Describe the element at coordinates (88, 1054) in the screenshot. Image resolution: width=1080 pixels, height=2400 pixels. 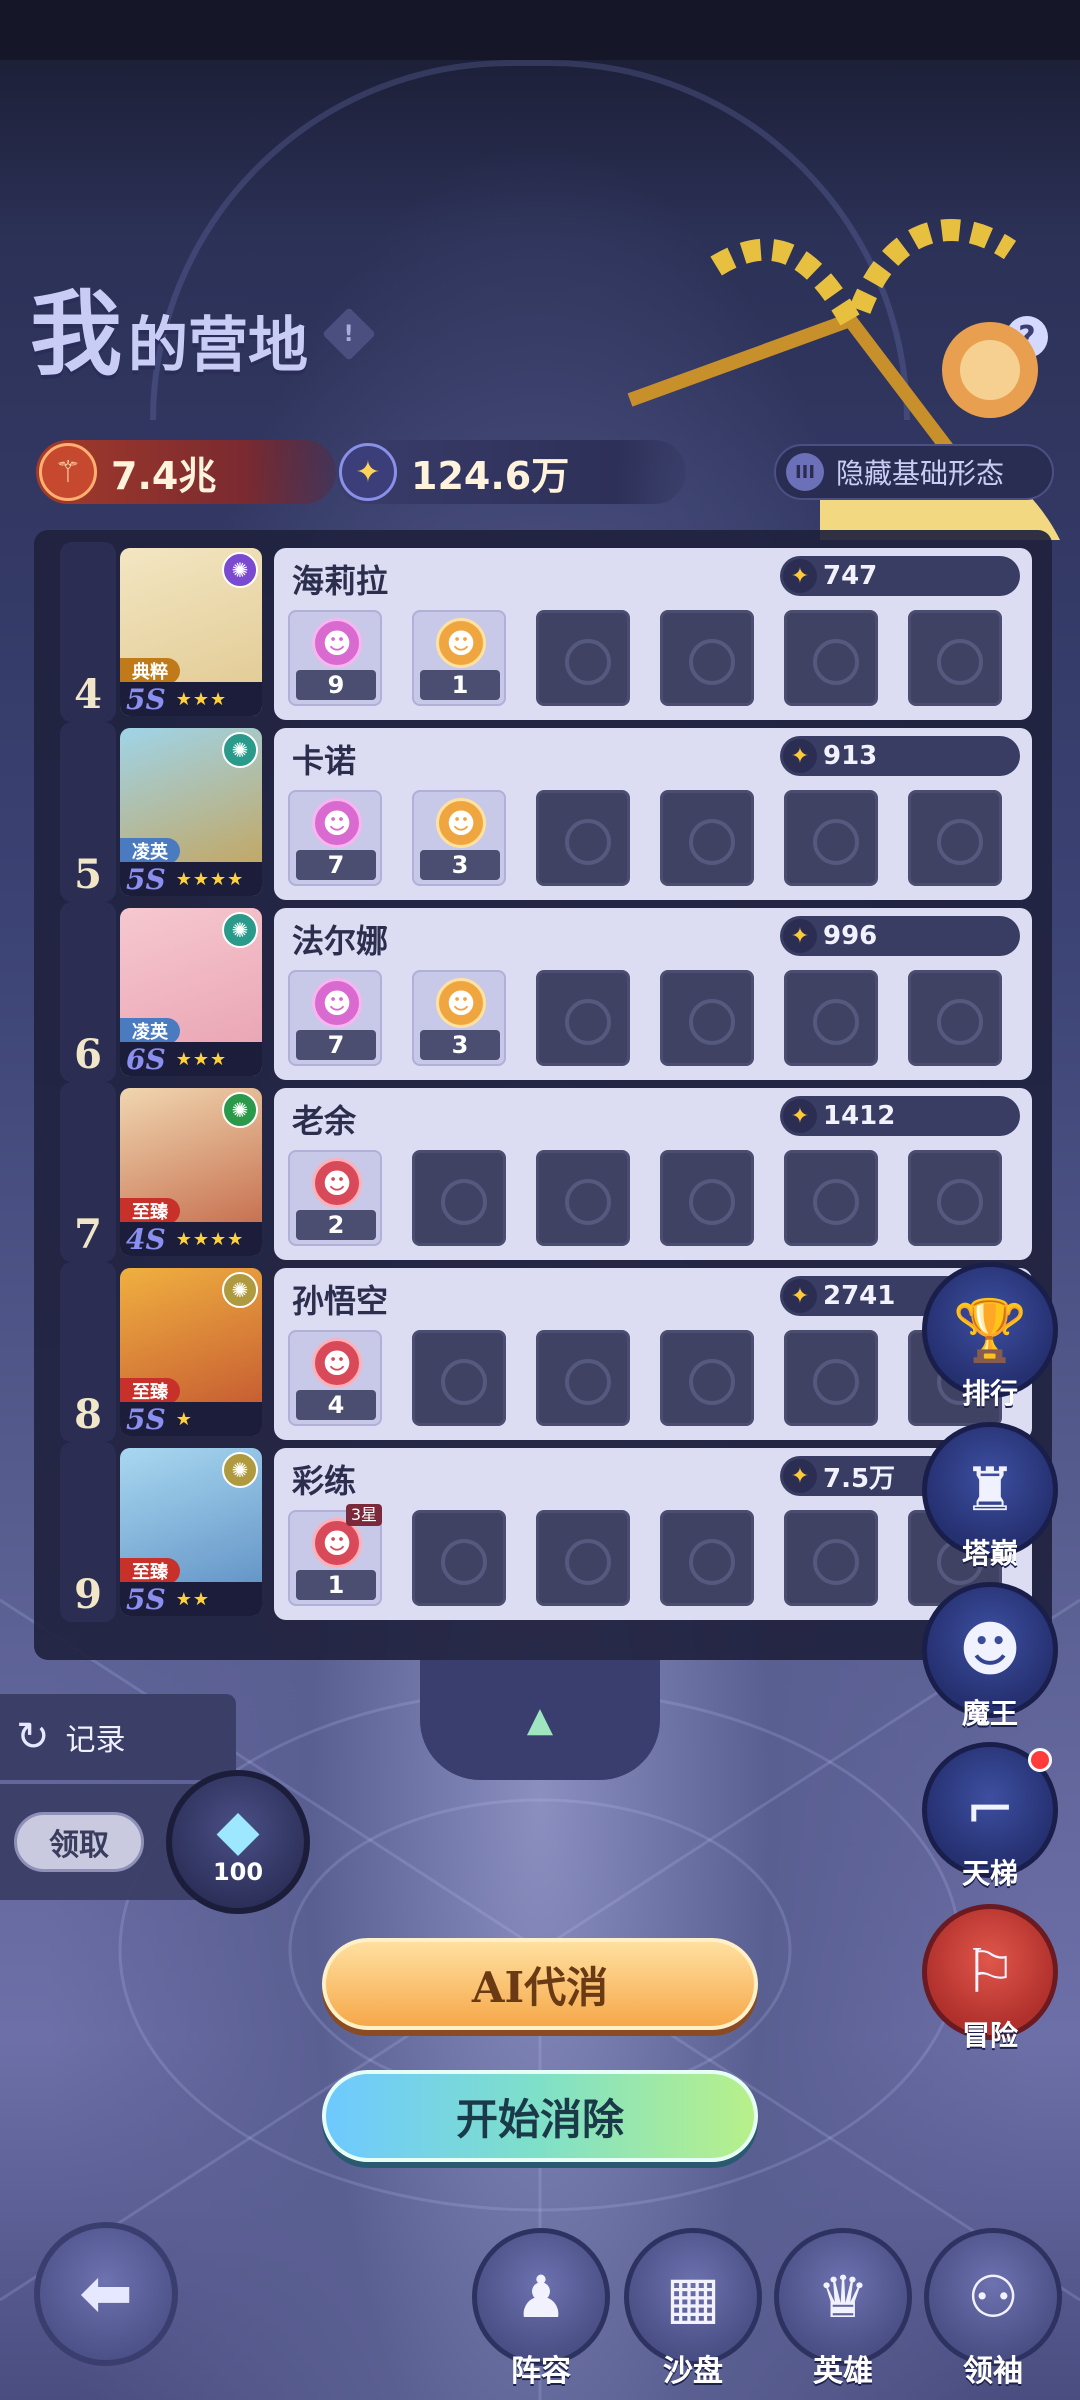
I see `rank-number: 6` at that location.